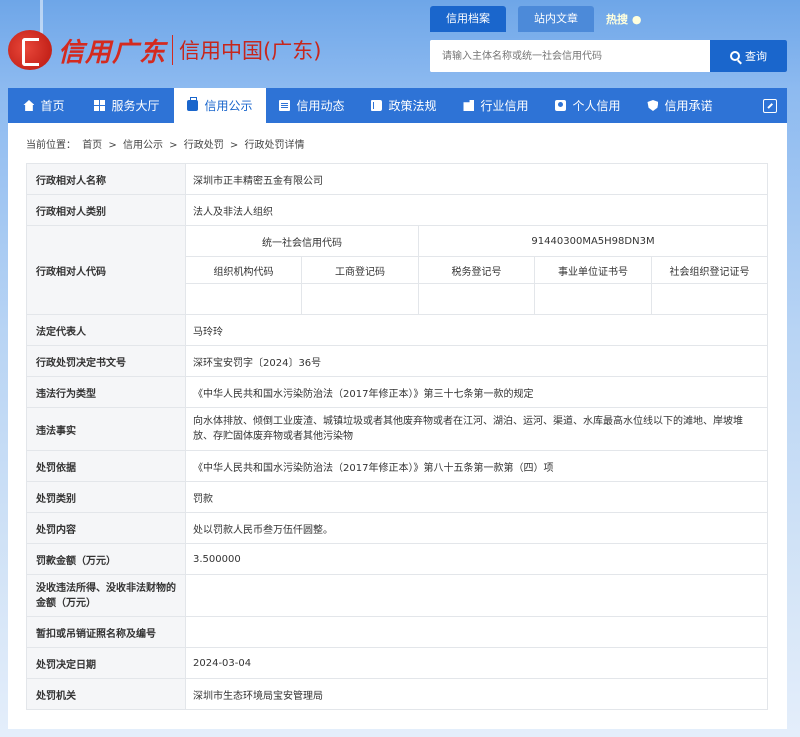  Describe the element at coordinates (106, 497) in the screenshot. I see `category-label: 处罚类别` at that location.